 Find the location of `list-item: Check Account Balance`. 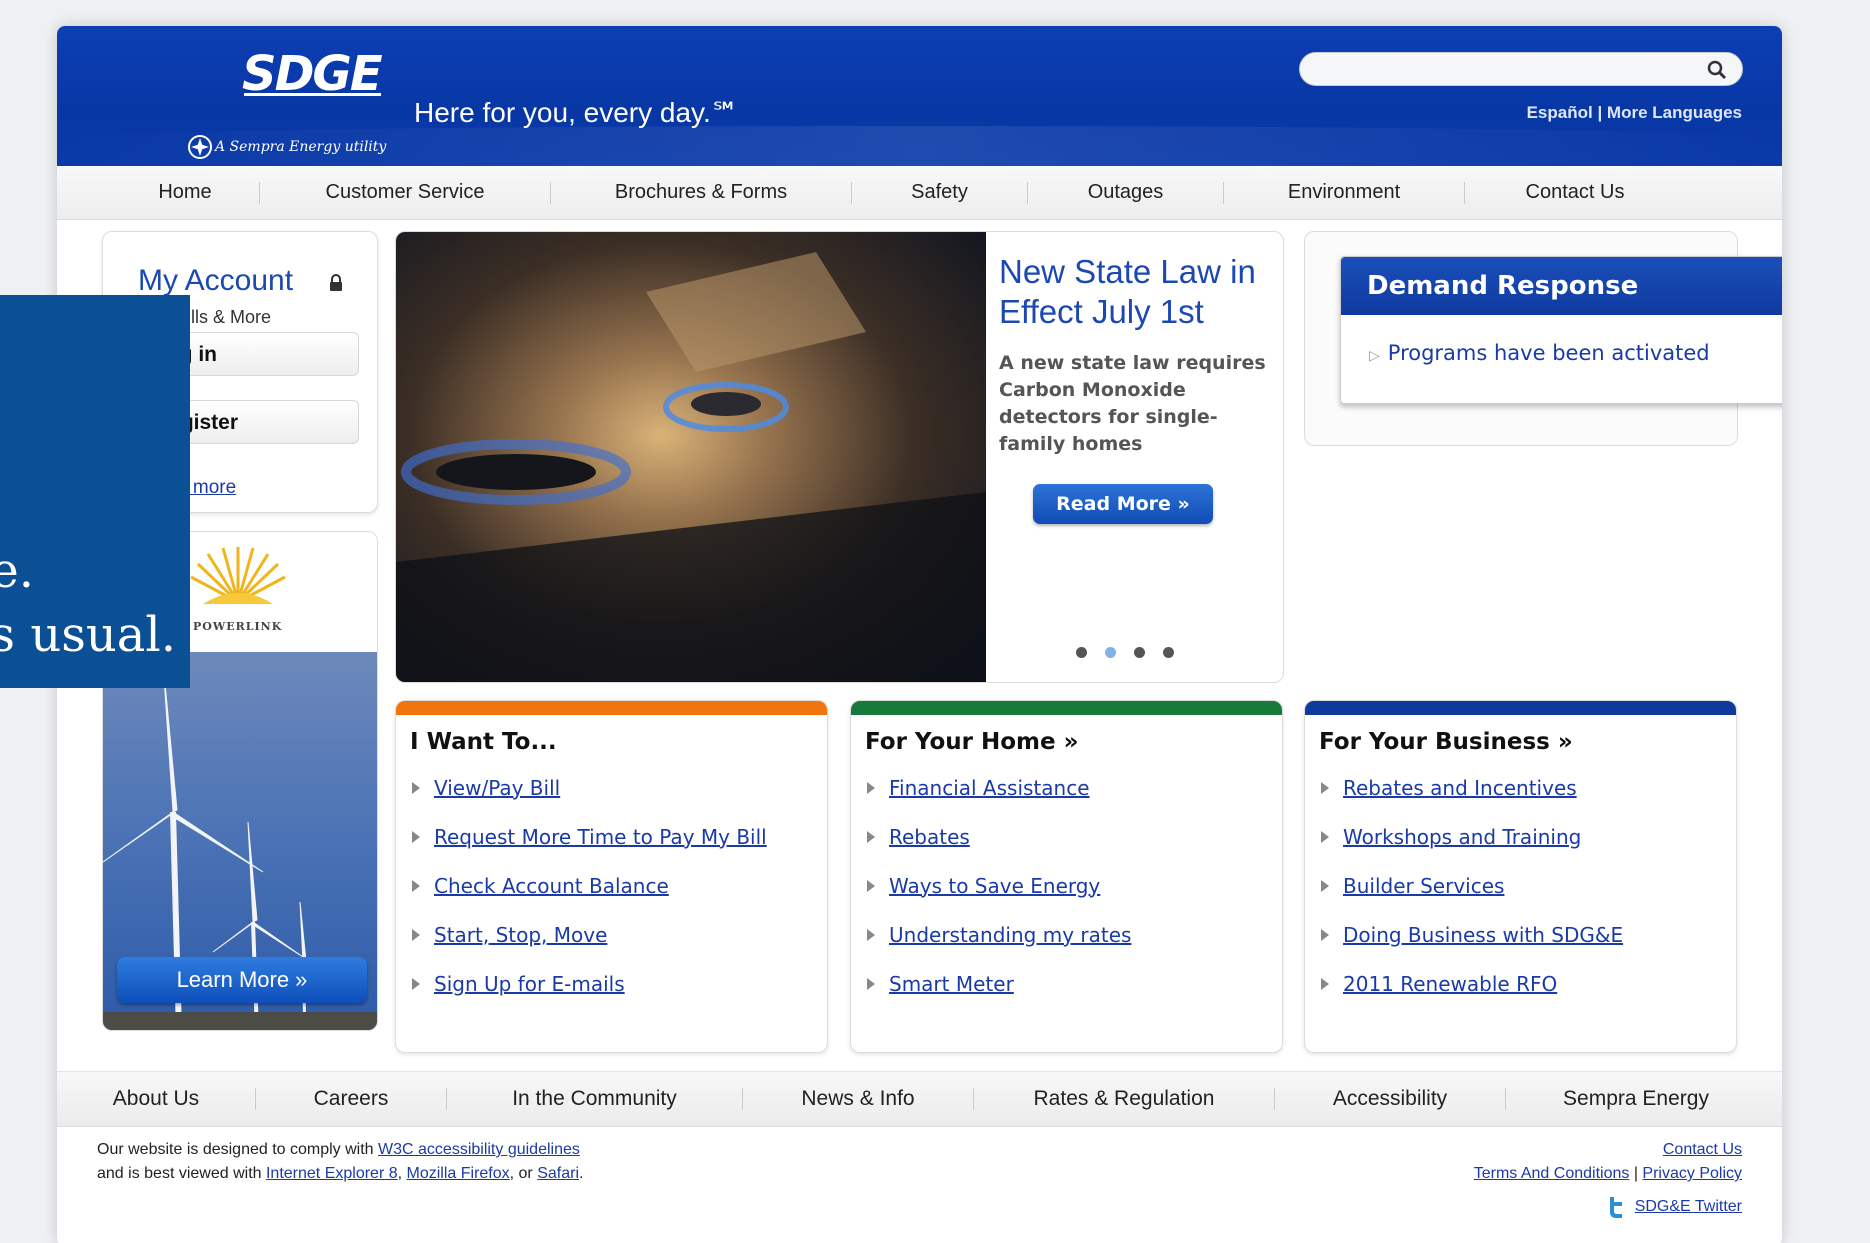

list-item: Check Account Balance is located at coordinates (619, 885).